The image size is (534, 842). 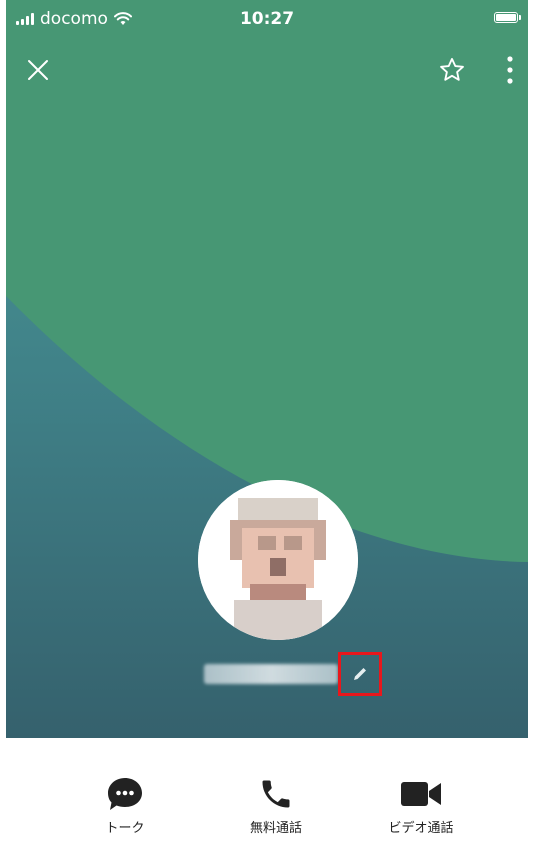 I want to click on favorite-button, so click(x=452, y=70).